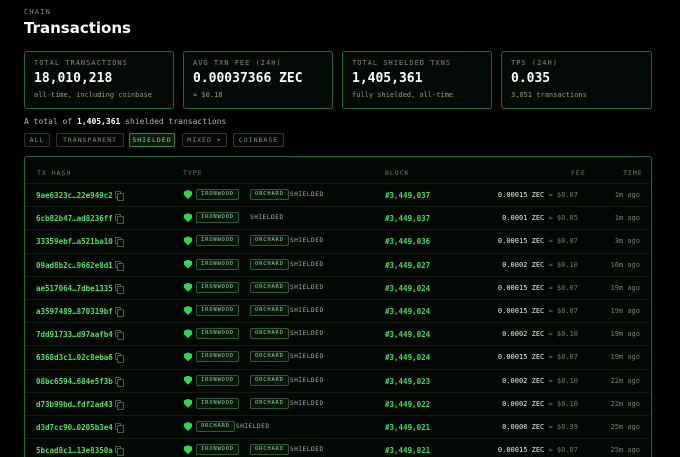 Image resolution: width=680 pixels, height=457 pixels. What do you see at coordinates (407, 381) in the screenshot?
I see `block-link: #3,449,023` at bounding box center [407, 381].